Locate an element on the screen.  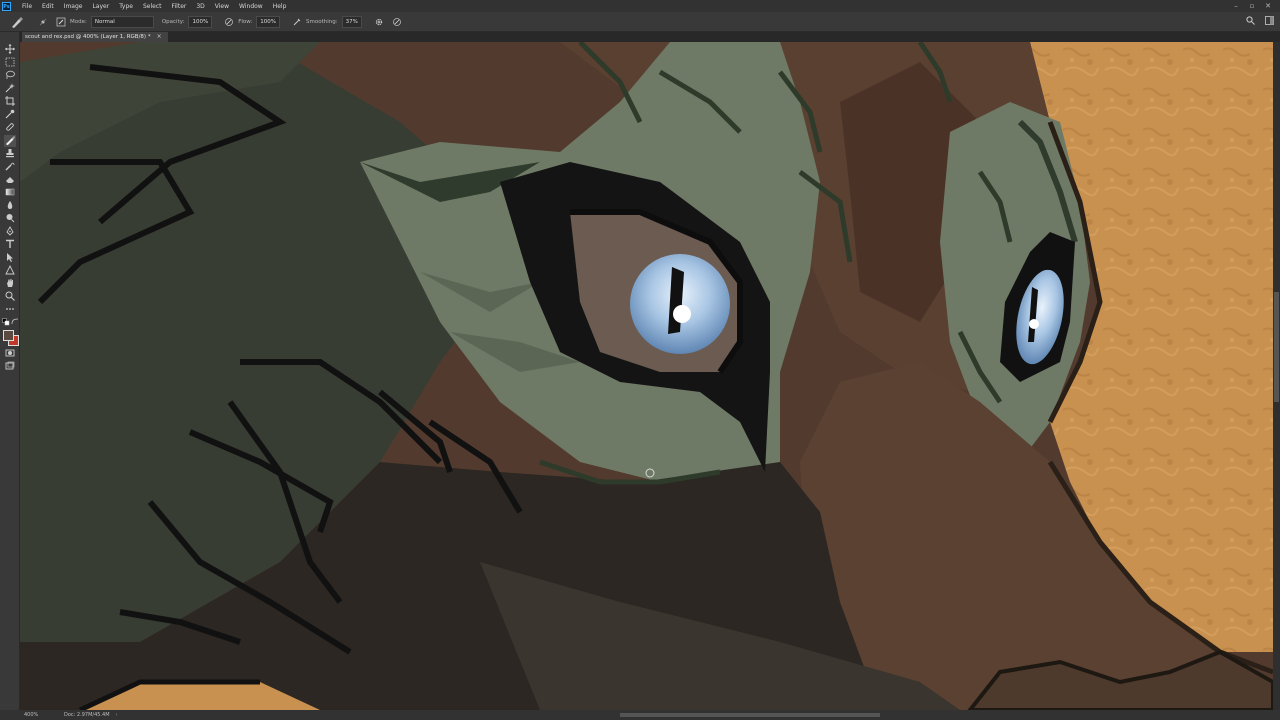
quick-mask-button is located at coordinates (10, 354).